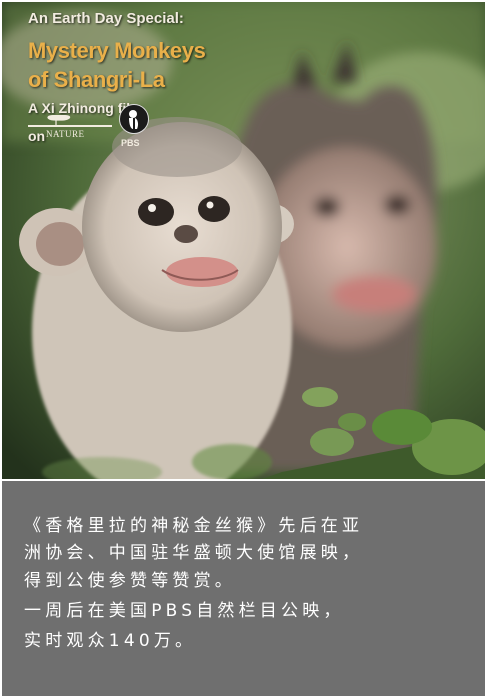 Image resolution: width=487 pixels, height=698 pixels. What do you see at coordinates (65, 134) in the screenshot?
I see `nature-label: NATURE` at bounding box center [65, 134].